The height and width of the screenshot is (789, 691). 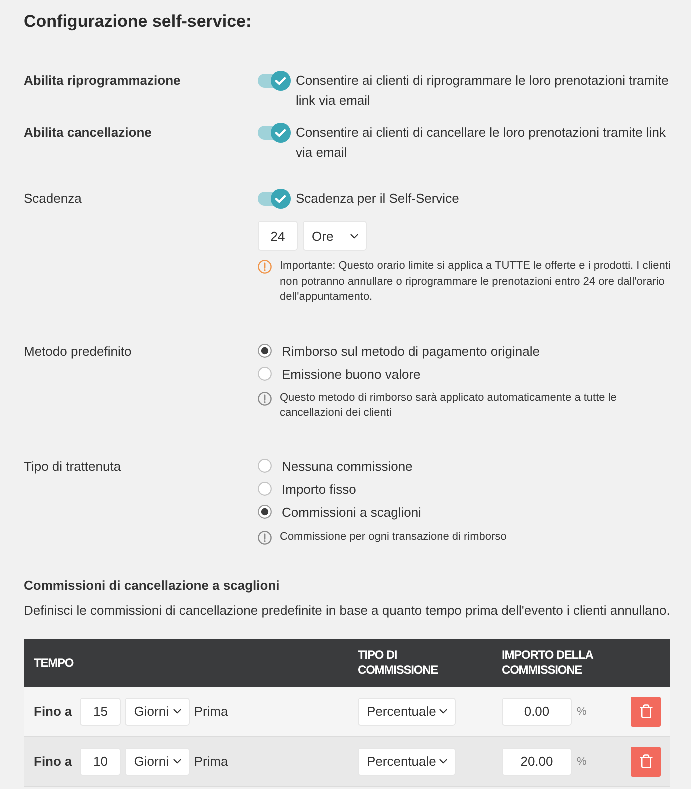 I want to click on toggle-description: Scadenza per il Self-Service, so click(x=378, y=199).